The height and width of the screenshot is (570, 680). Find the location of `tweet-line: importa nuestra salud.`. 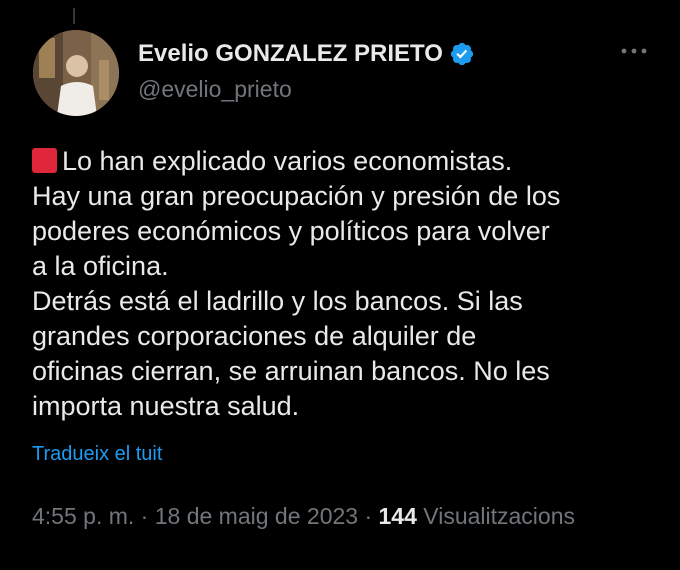

tweet-line: importa nuestra salud. is located at coordinates (166, 406).